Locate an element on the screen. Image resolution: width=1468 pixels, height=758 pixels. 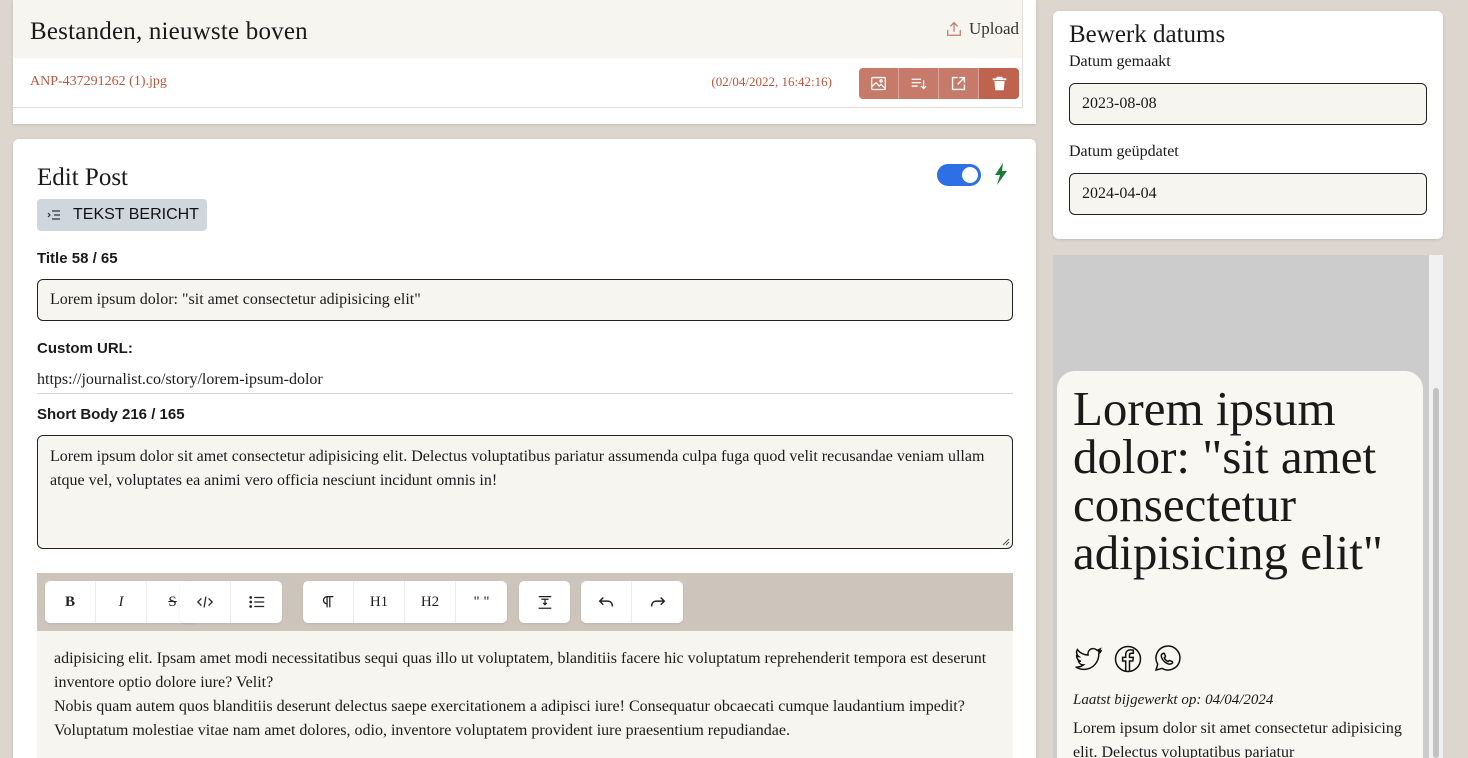
created-date-label: Datum gemaakt is located at coordinates (1120, 61).